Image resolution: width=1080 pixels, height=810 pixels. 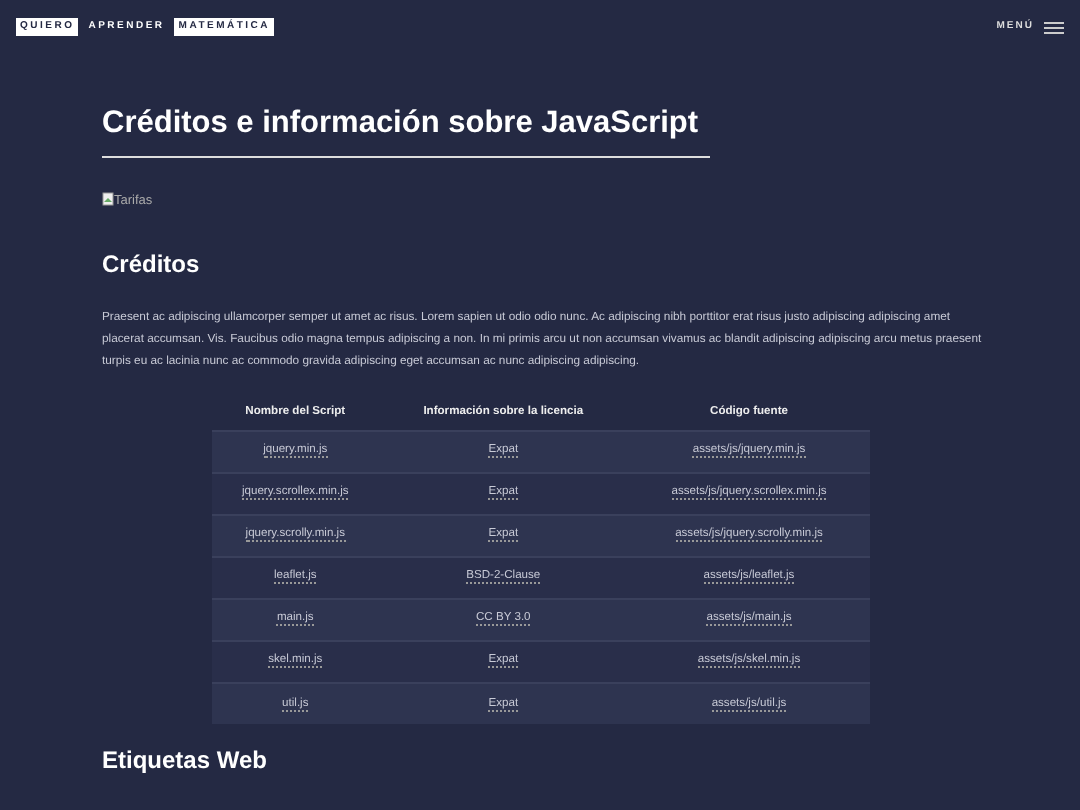 I want to click on section-heading: Créditos, so click(x=152, y=265).